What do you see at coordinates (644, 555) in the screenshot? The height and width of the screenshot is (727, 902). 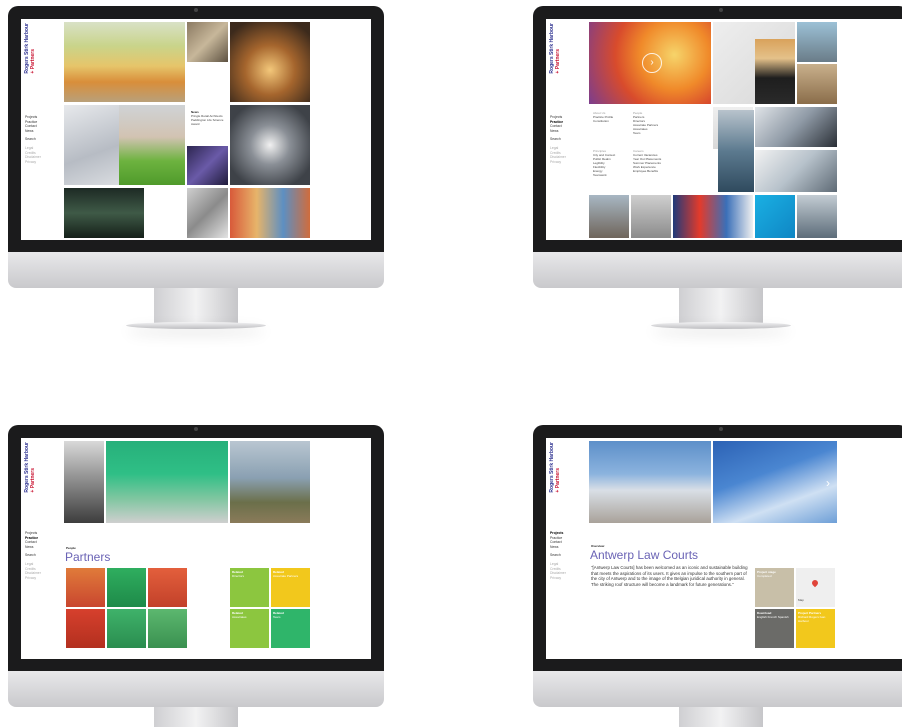 I see `page-title: Antwerp Law Courts` at bounding box center [644, 555].